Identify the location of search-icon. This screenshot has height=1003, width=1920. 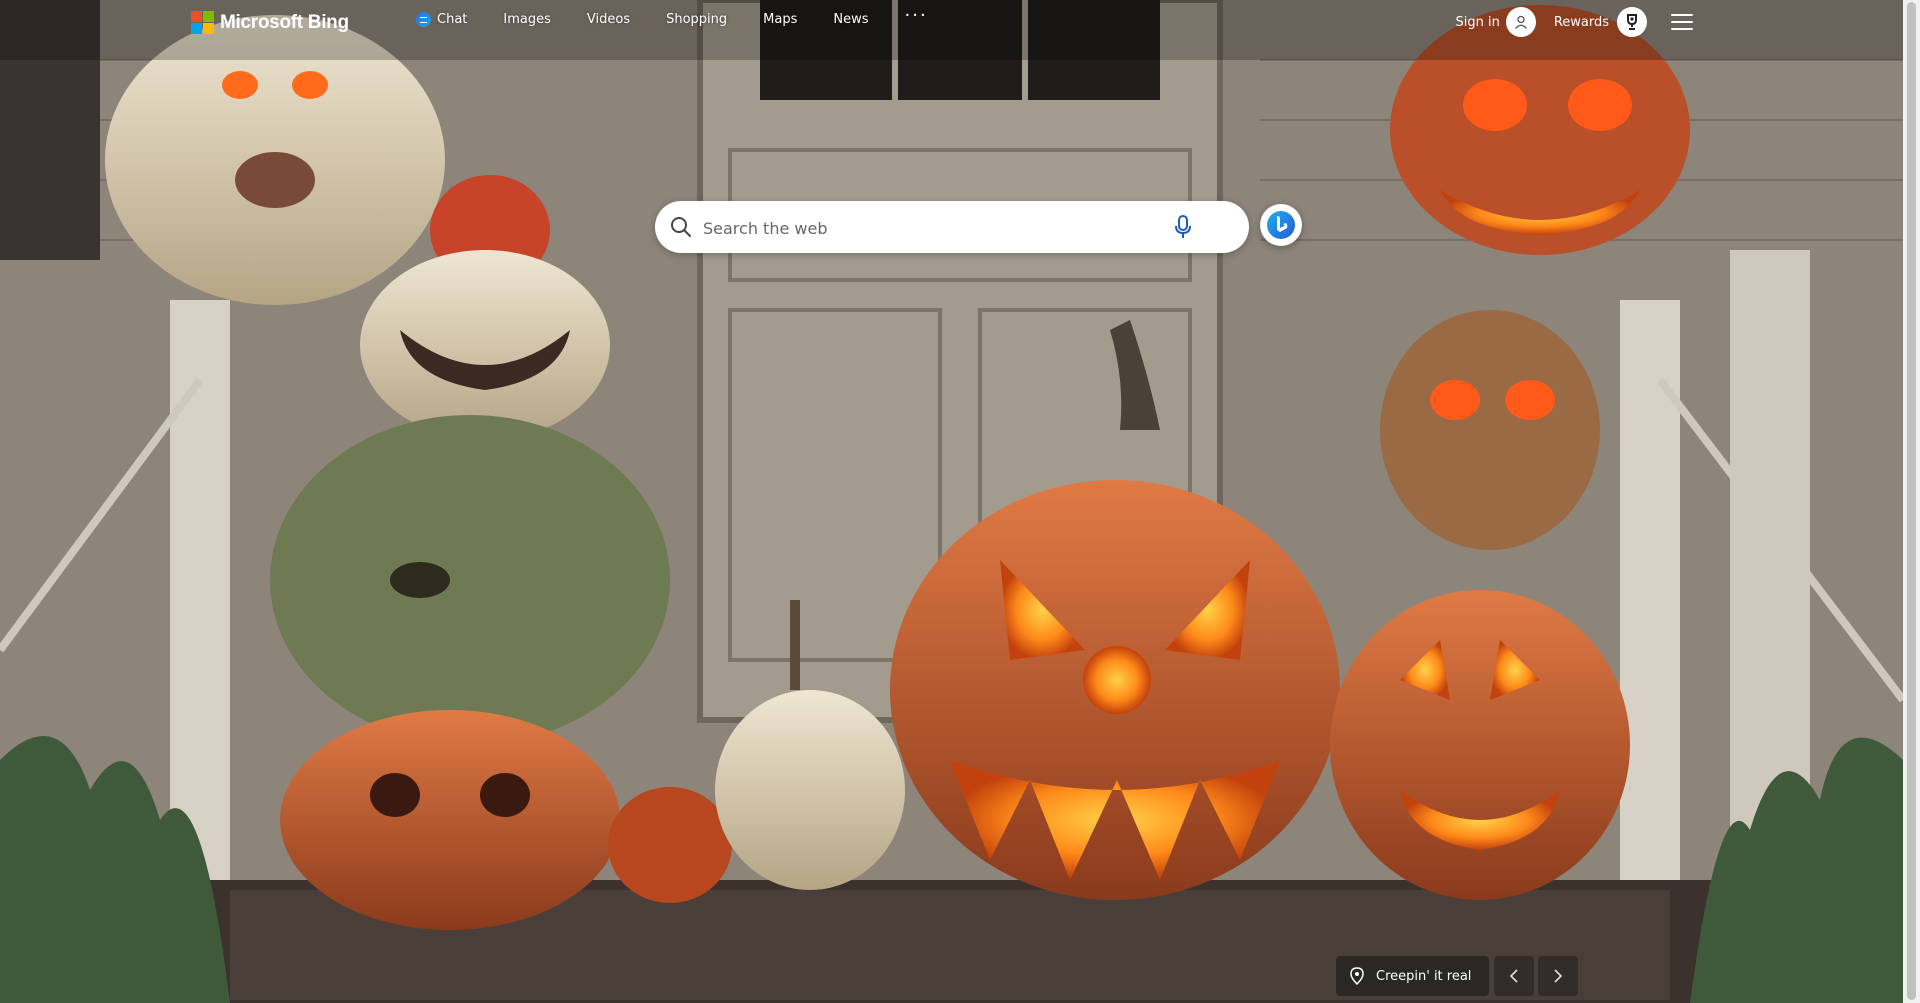
(681, 229).